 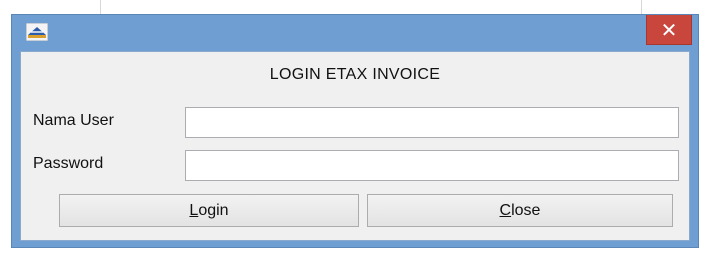 I want to click on close-mnemonic: C, so click(x=505, y=210).